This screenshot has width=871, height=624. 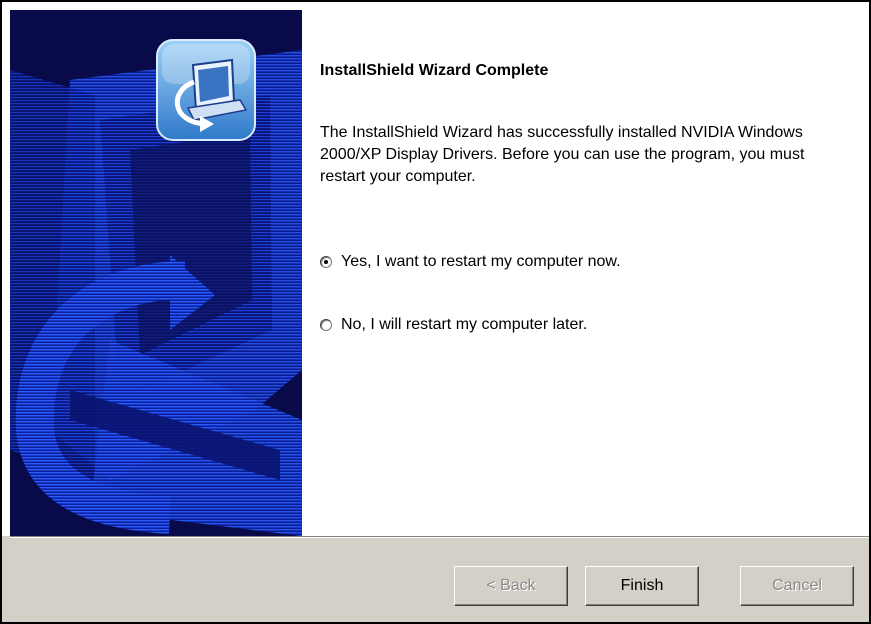 I want to click on computer-setup-icon, so click(x=206, y=90).